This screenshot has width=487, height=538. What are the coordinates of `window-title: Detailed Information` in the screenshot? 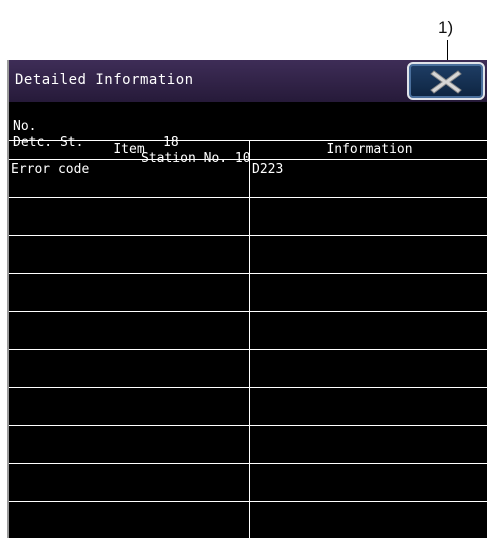 It's located at (104, 80).